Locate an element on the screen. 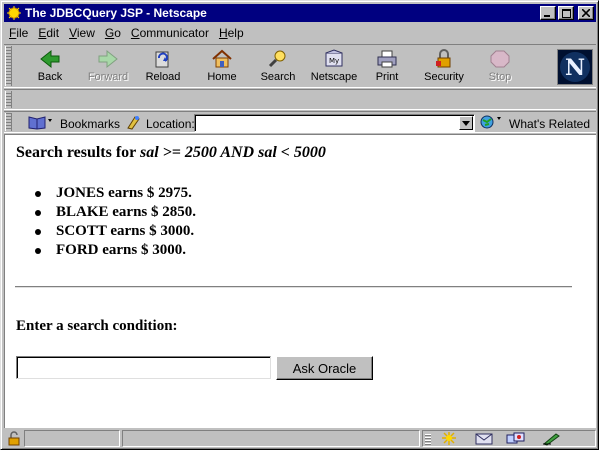  window-title: The JDBCQuery JSP - Netscape is located at coordinates (116, 13).